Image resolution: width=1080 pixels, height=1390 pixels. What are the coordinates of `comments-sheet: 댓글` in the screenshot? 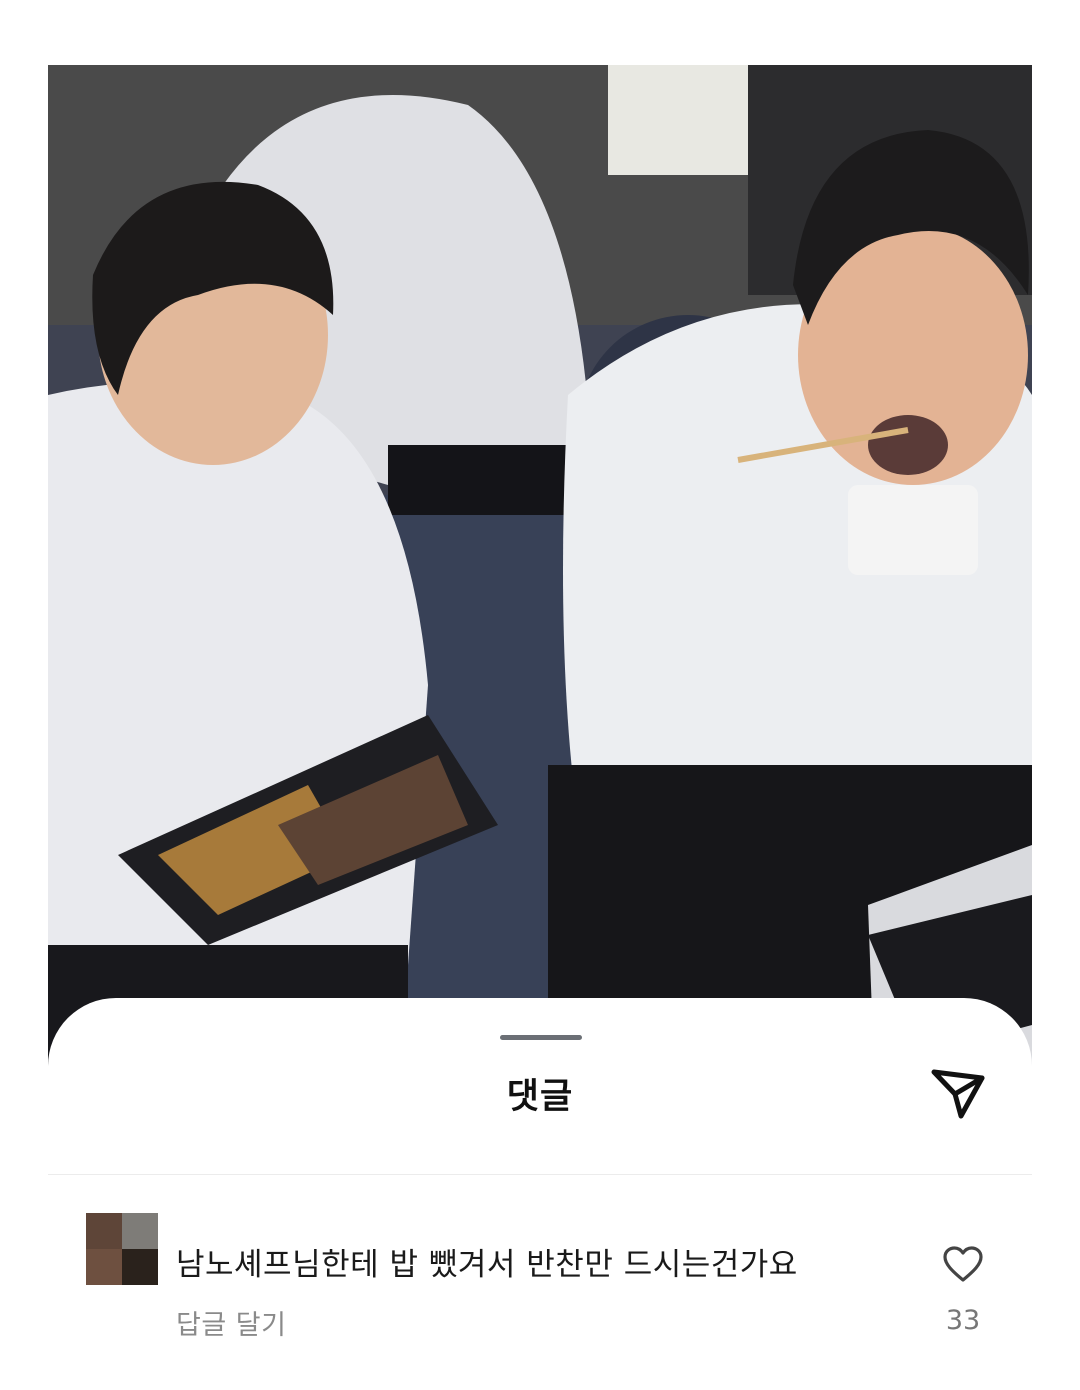 It's located at (540, 1086).